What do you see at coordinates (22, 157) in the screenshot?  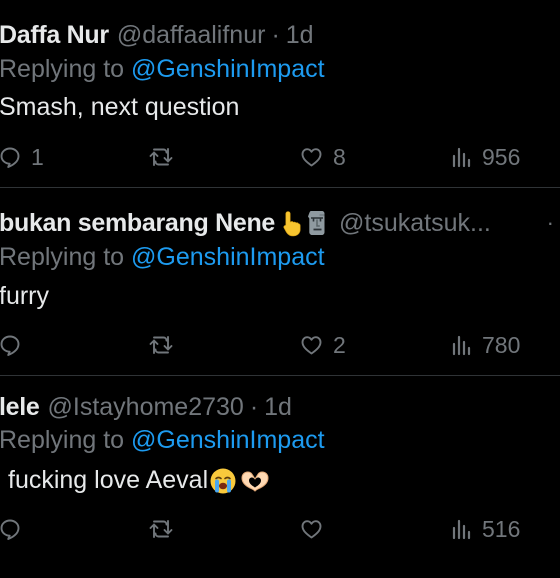 I see `reply-button: 1` at bounding box center [22, 157].